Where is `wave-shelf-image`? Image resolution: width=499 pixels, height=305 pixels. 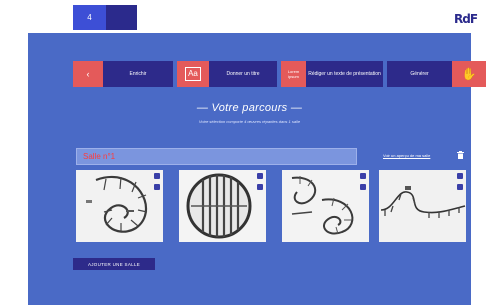 wave-shelf-image is located at coordinates (422, 206).